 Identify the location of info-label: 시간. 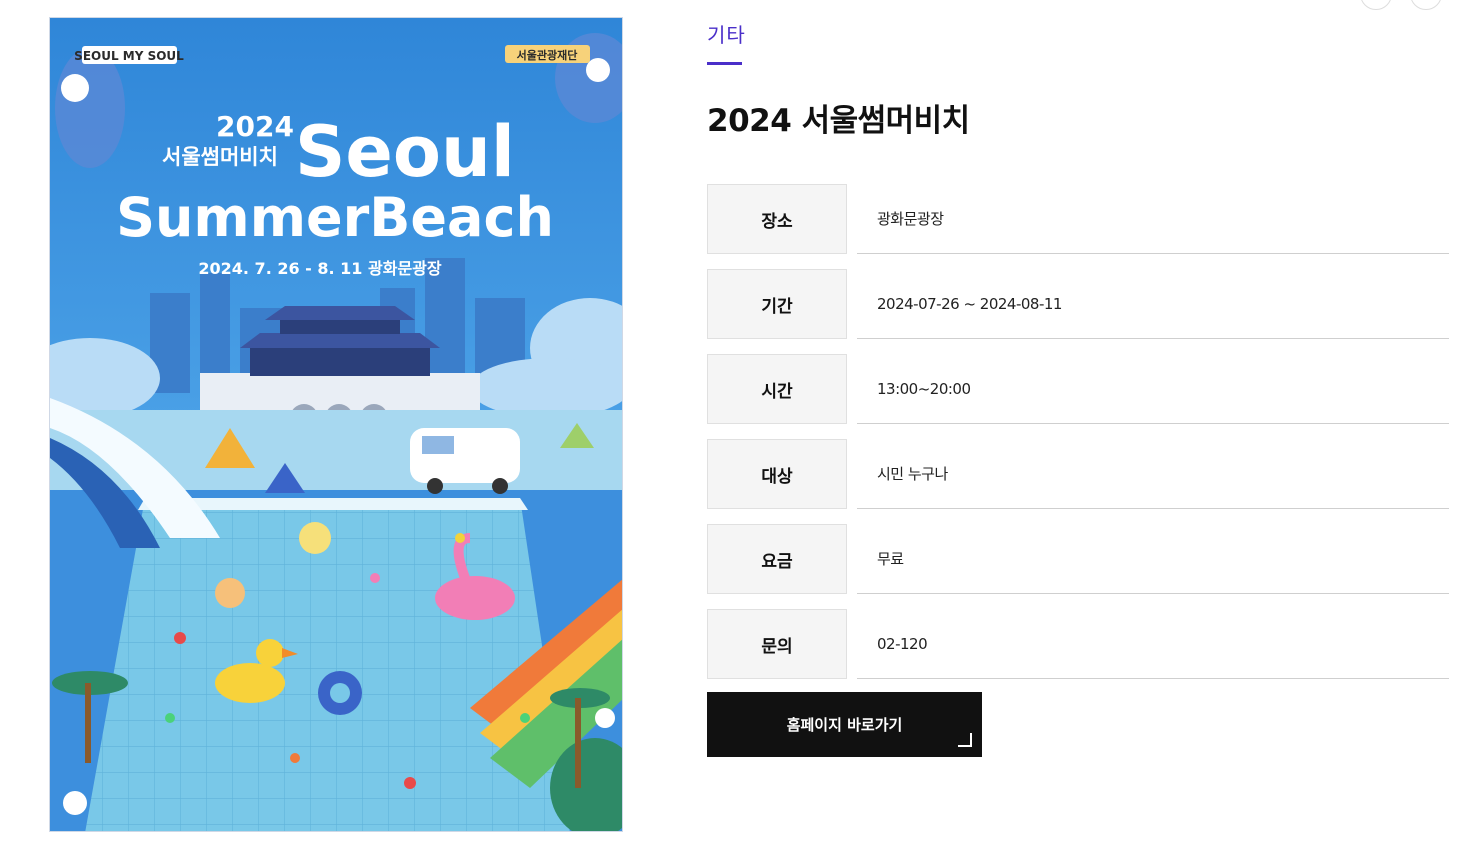
(777, 389).